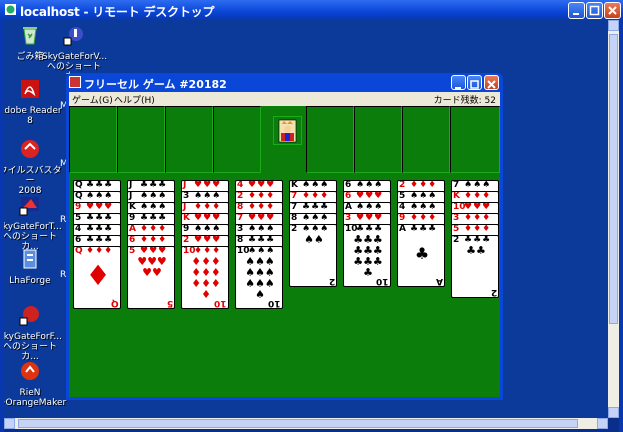 Image resolution: width=623 pixels, height=432 pixels. What do you see at coordinates (117, 12) in the screenshot?
I see `outer-window-title: localhost - リモート デスクトップ` at bounding box center [117, 12].